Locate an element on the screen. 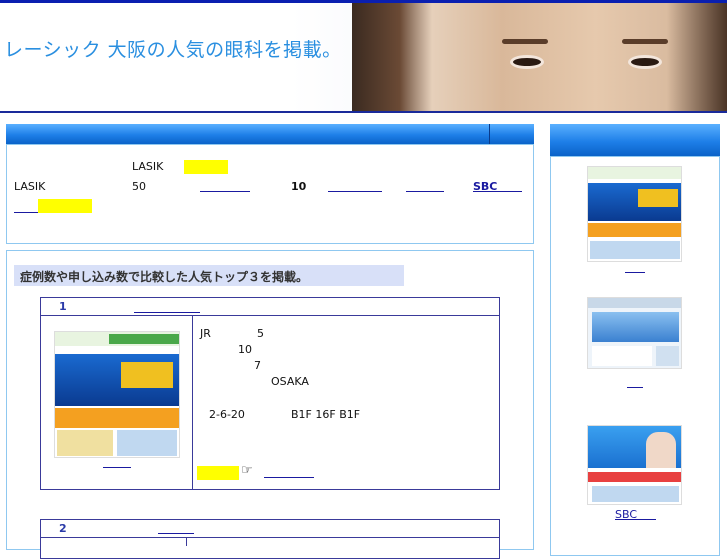 This screenshot has height=559, width=727. ranking-item-2: 2 is located at coordinates (270, 539).